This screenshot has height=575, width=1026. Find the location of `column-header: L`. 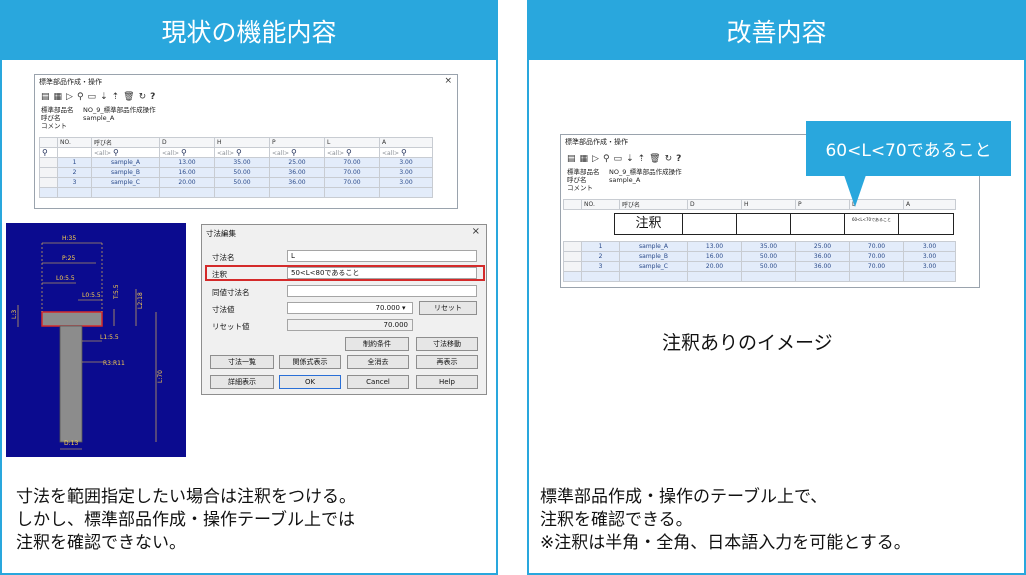

column-header: L is located at coordinates (352, 142).